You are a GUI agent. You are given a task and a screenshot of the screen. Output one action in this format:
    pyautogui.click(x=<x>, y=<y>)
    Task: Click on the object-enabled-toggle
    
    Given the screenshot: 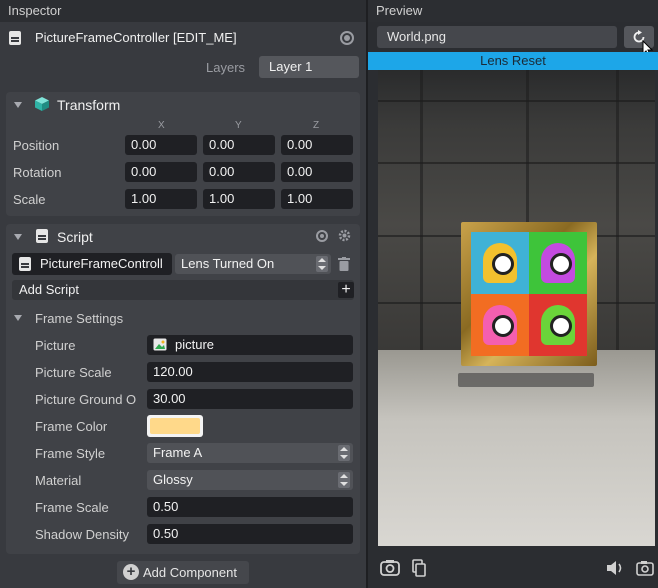 What is the action you would take?
    pyautogui.click(x=347, y=38)
    